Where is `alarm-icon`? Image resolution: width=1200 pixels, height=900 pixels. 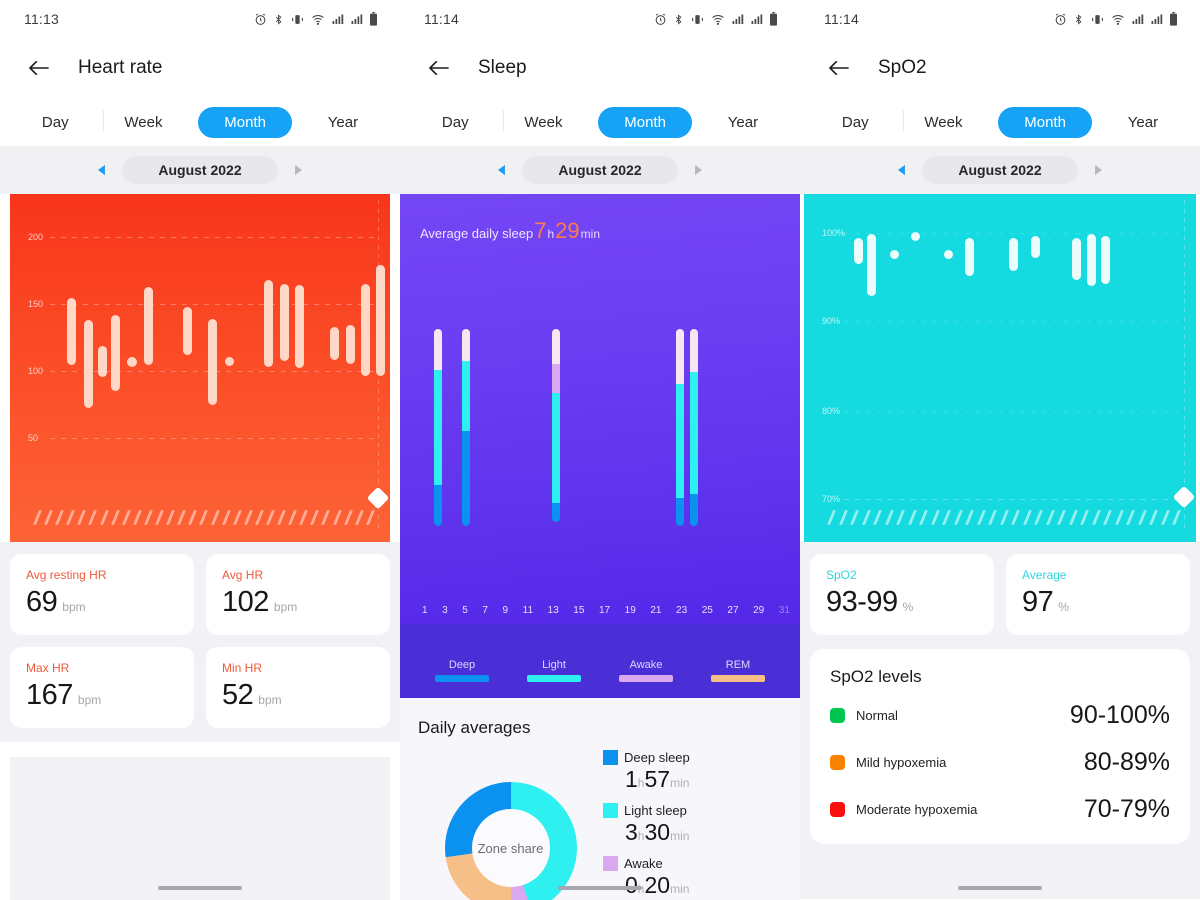 alarm-icon is located at coordinates (660, 19).